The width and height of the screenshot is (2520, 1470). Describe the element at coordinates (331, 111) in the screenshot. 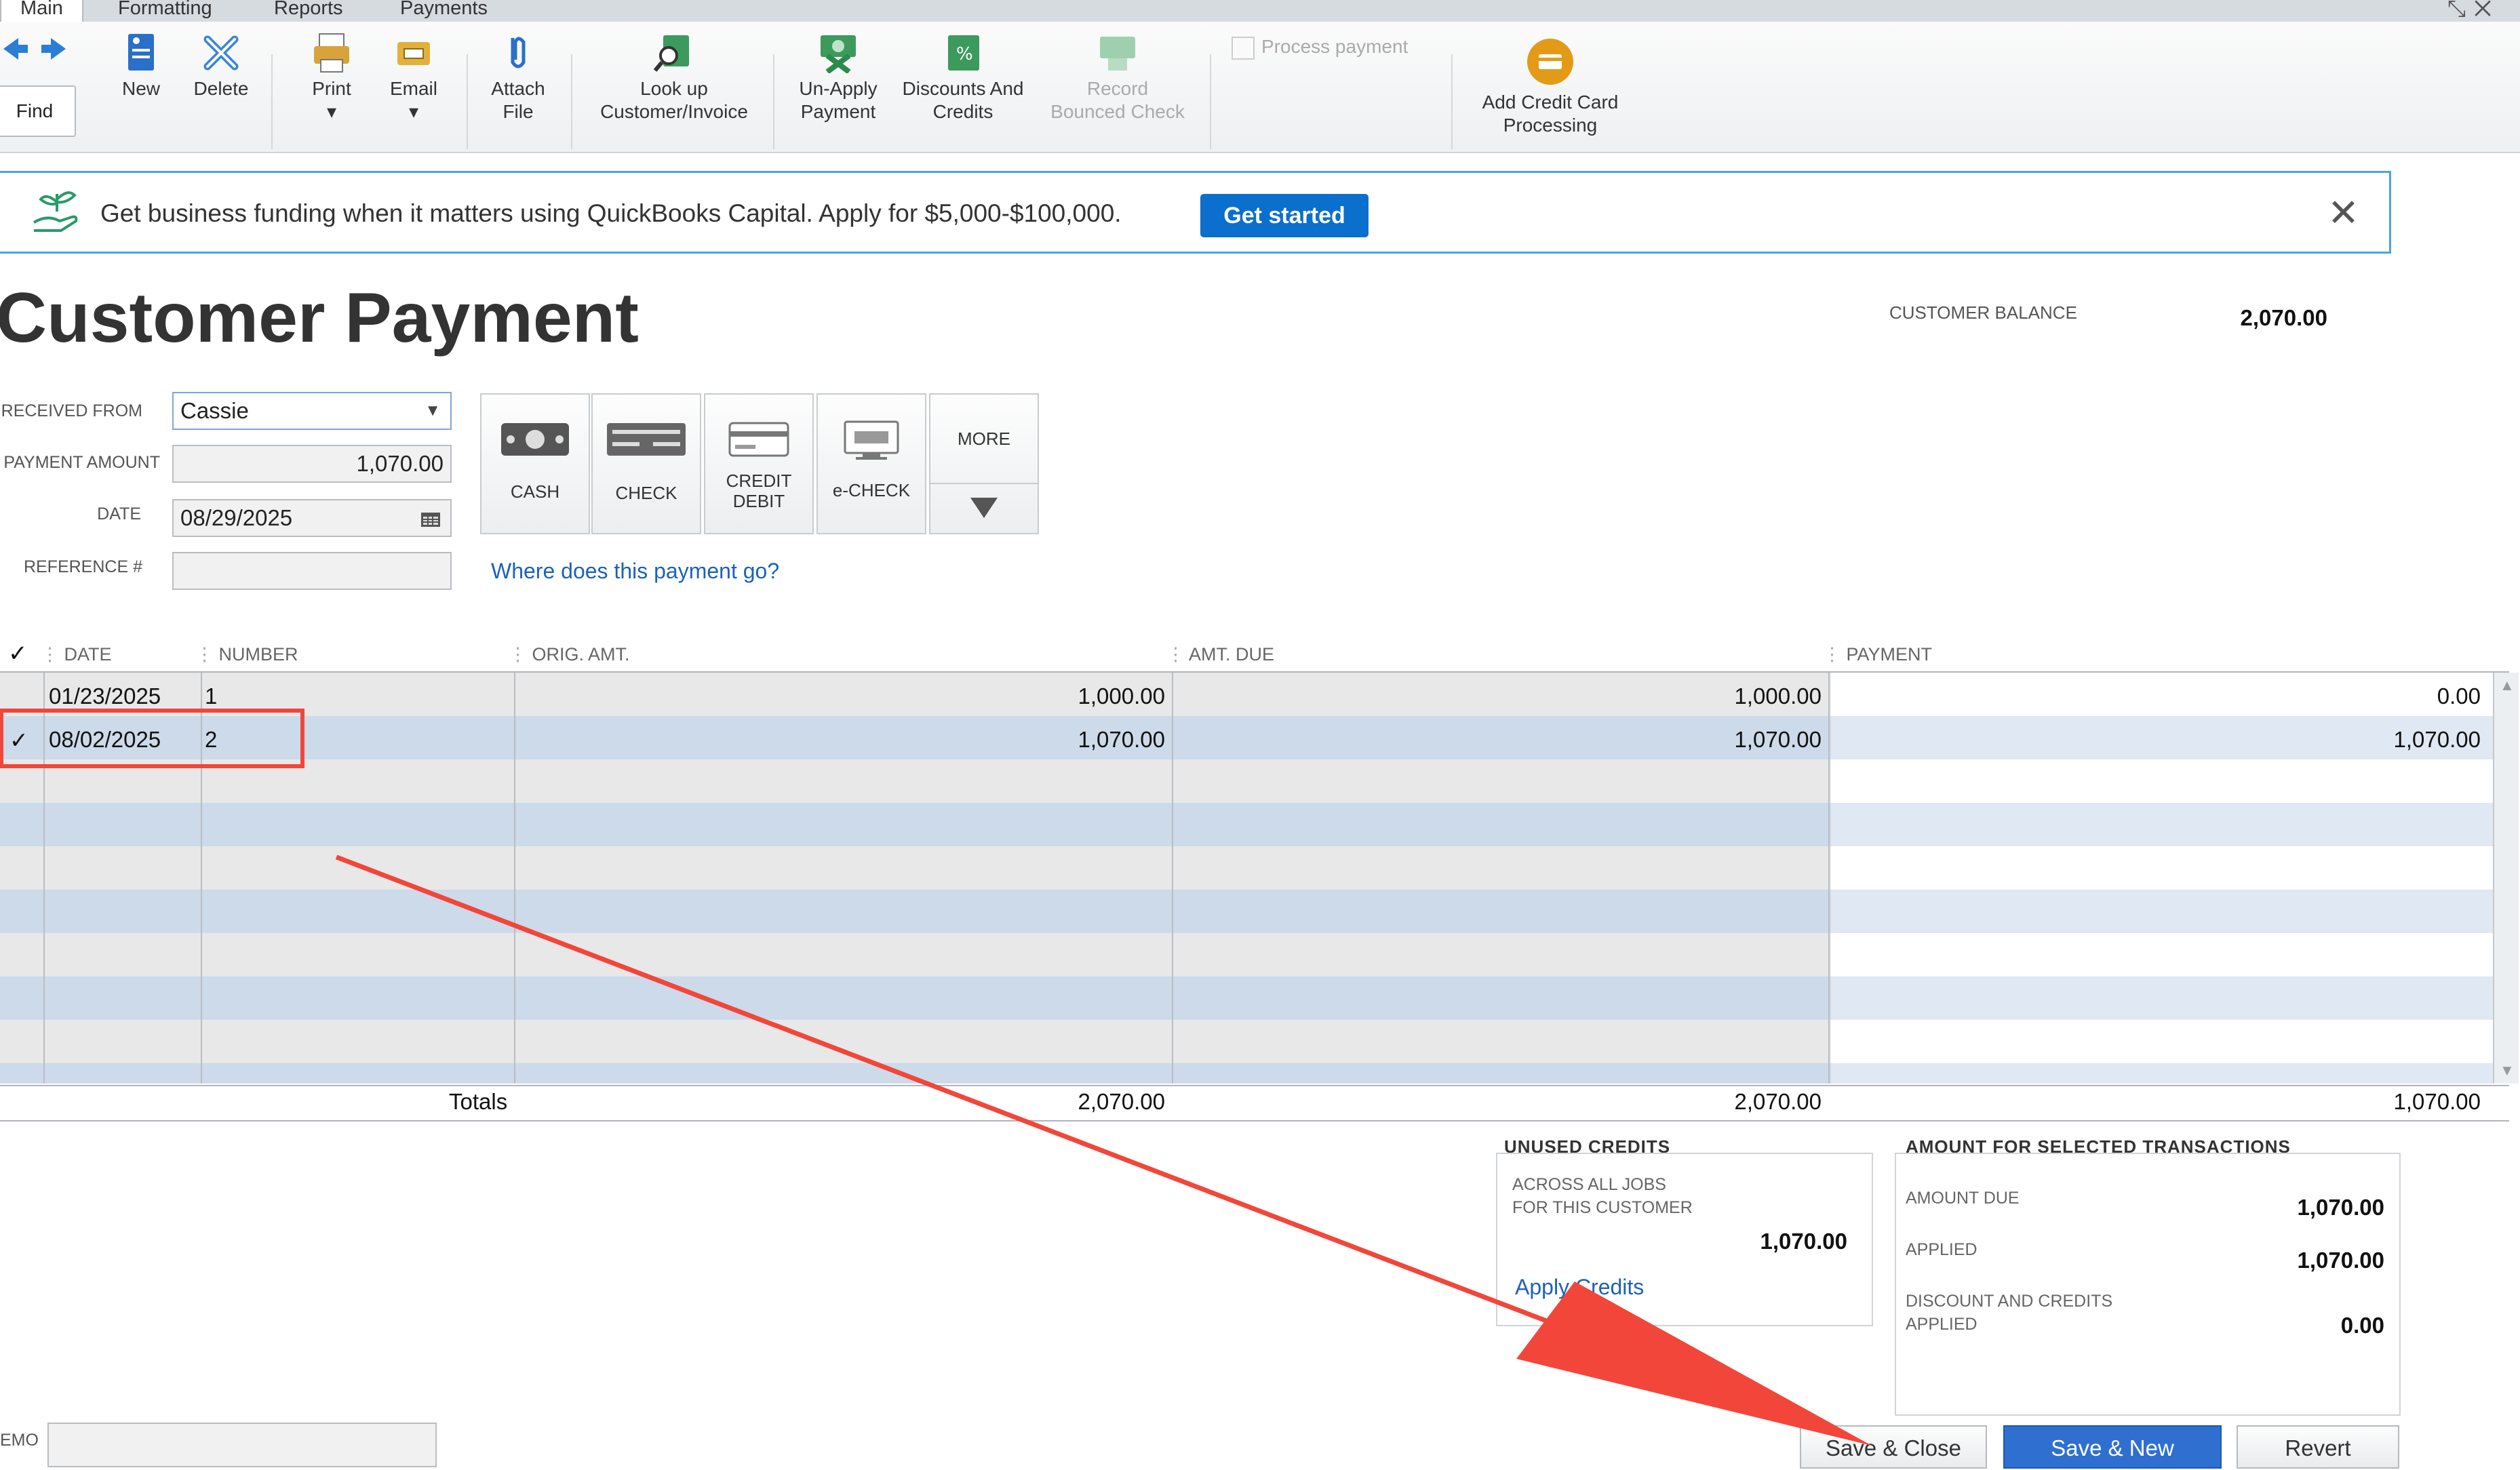

I see `print-dropdown-icon: ▾` at that location.